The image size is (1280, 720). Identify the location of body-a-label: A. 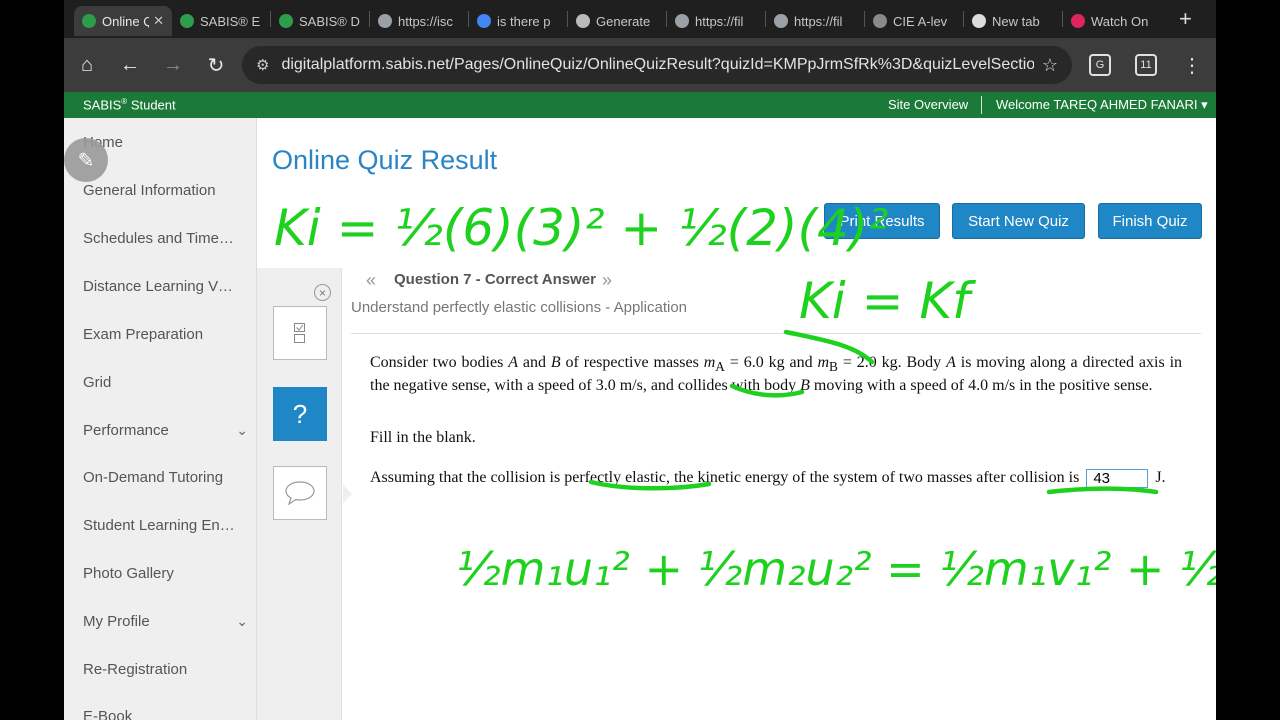
(513, 362).